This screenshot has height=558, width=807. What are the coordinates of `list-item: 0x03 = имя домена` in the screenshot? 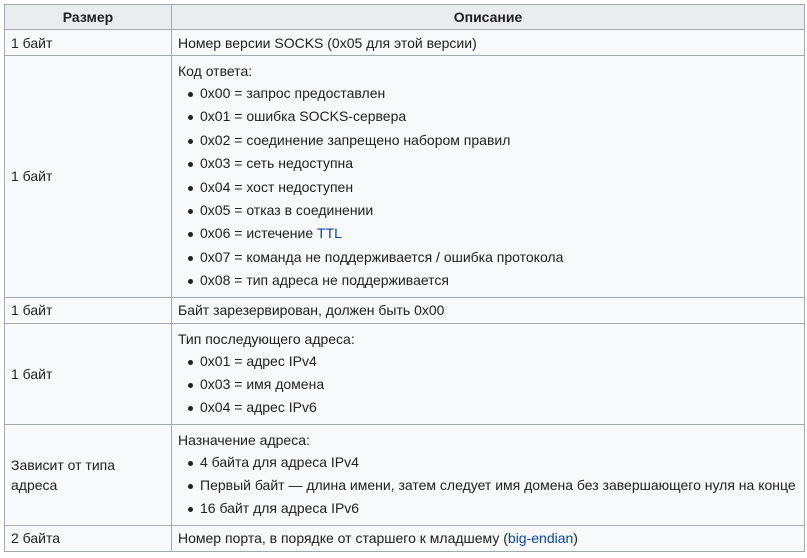 It's located at (493, 384).